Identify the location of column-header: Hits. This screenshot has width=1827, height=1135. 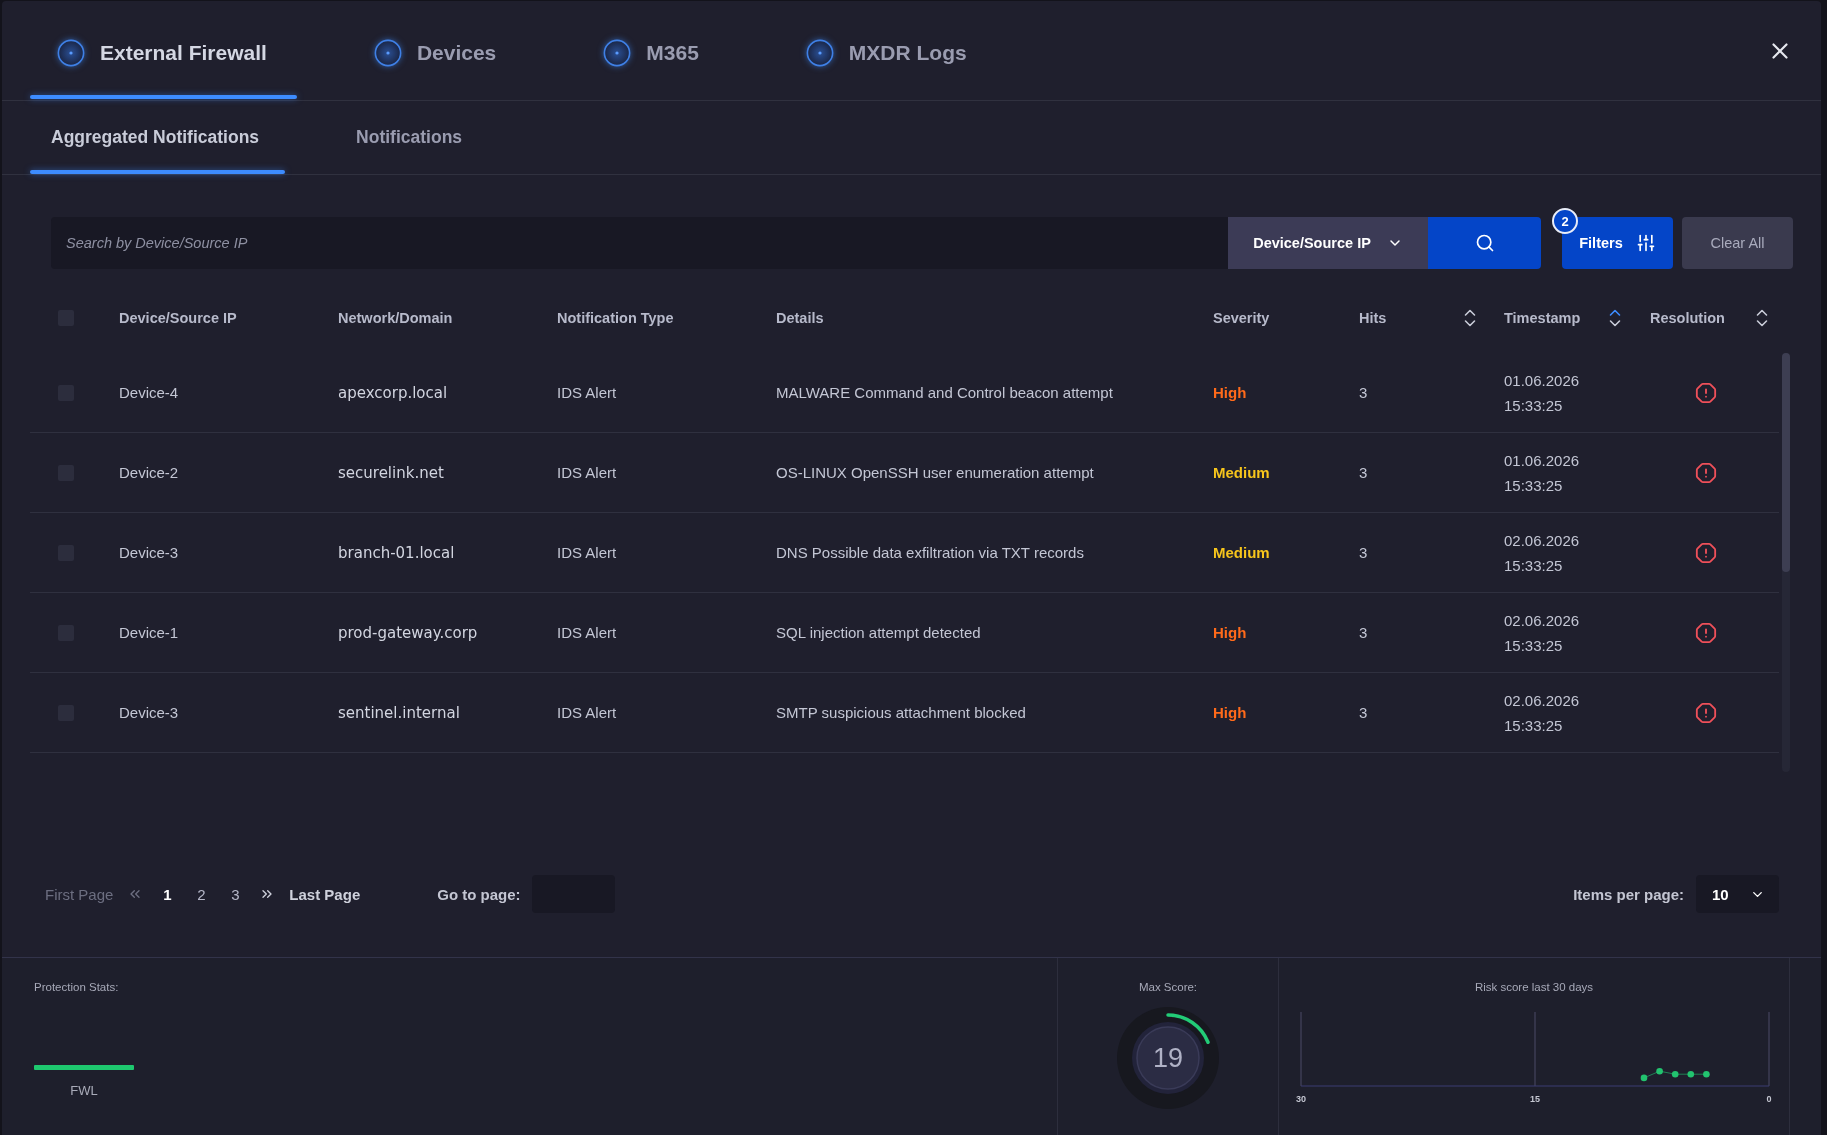
(1373, 318).